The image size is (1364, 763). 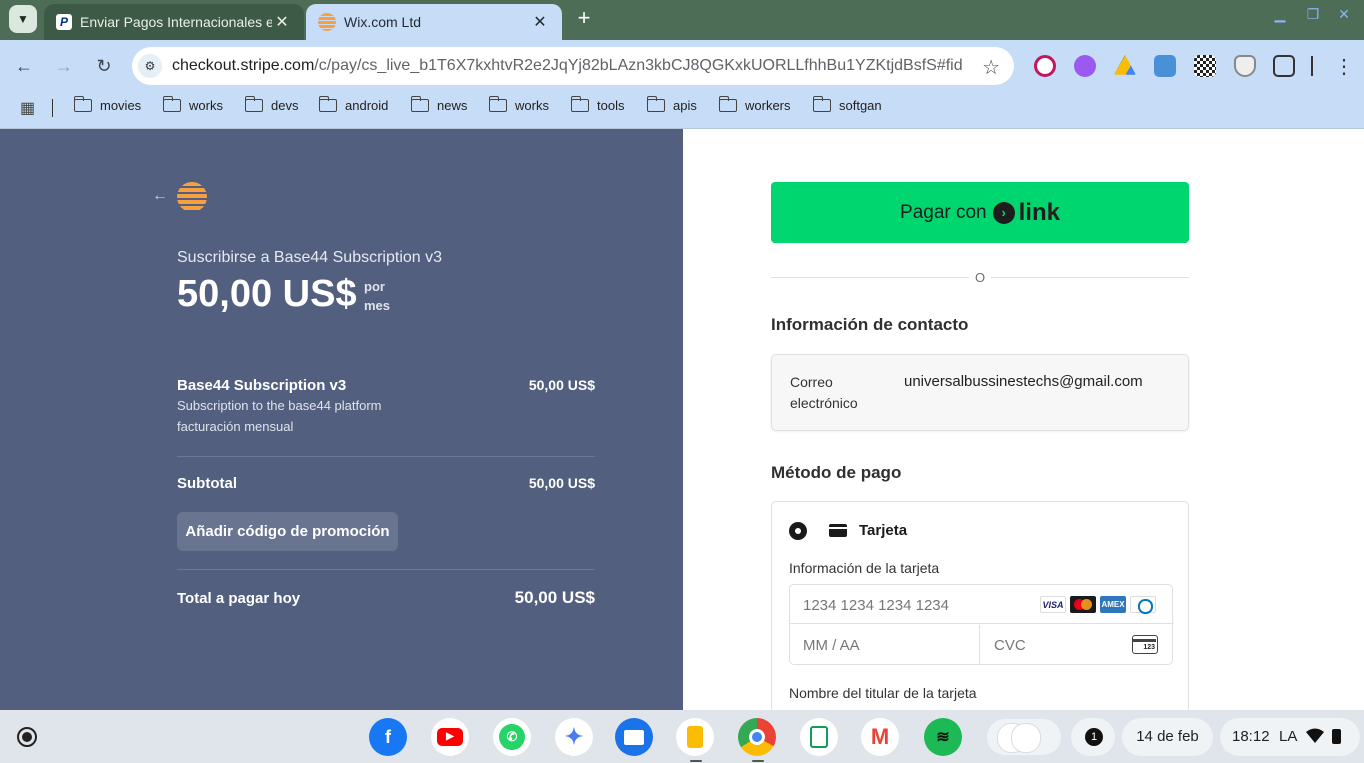 What do you see at coordinates (1312, 66) in the screenshot?
I see `toolbar-separator` at bounding box center [1312, 66].